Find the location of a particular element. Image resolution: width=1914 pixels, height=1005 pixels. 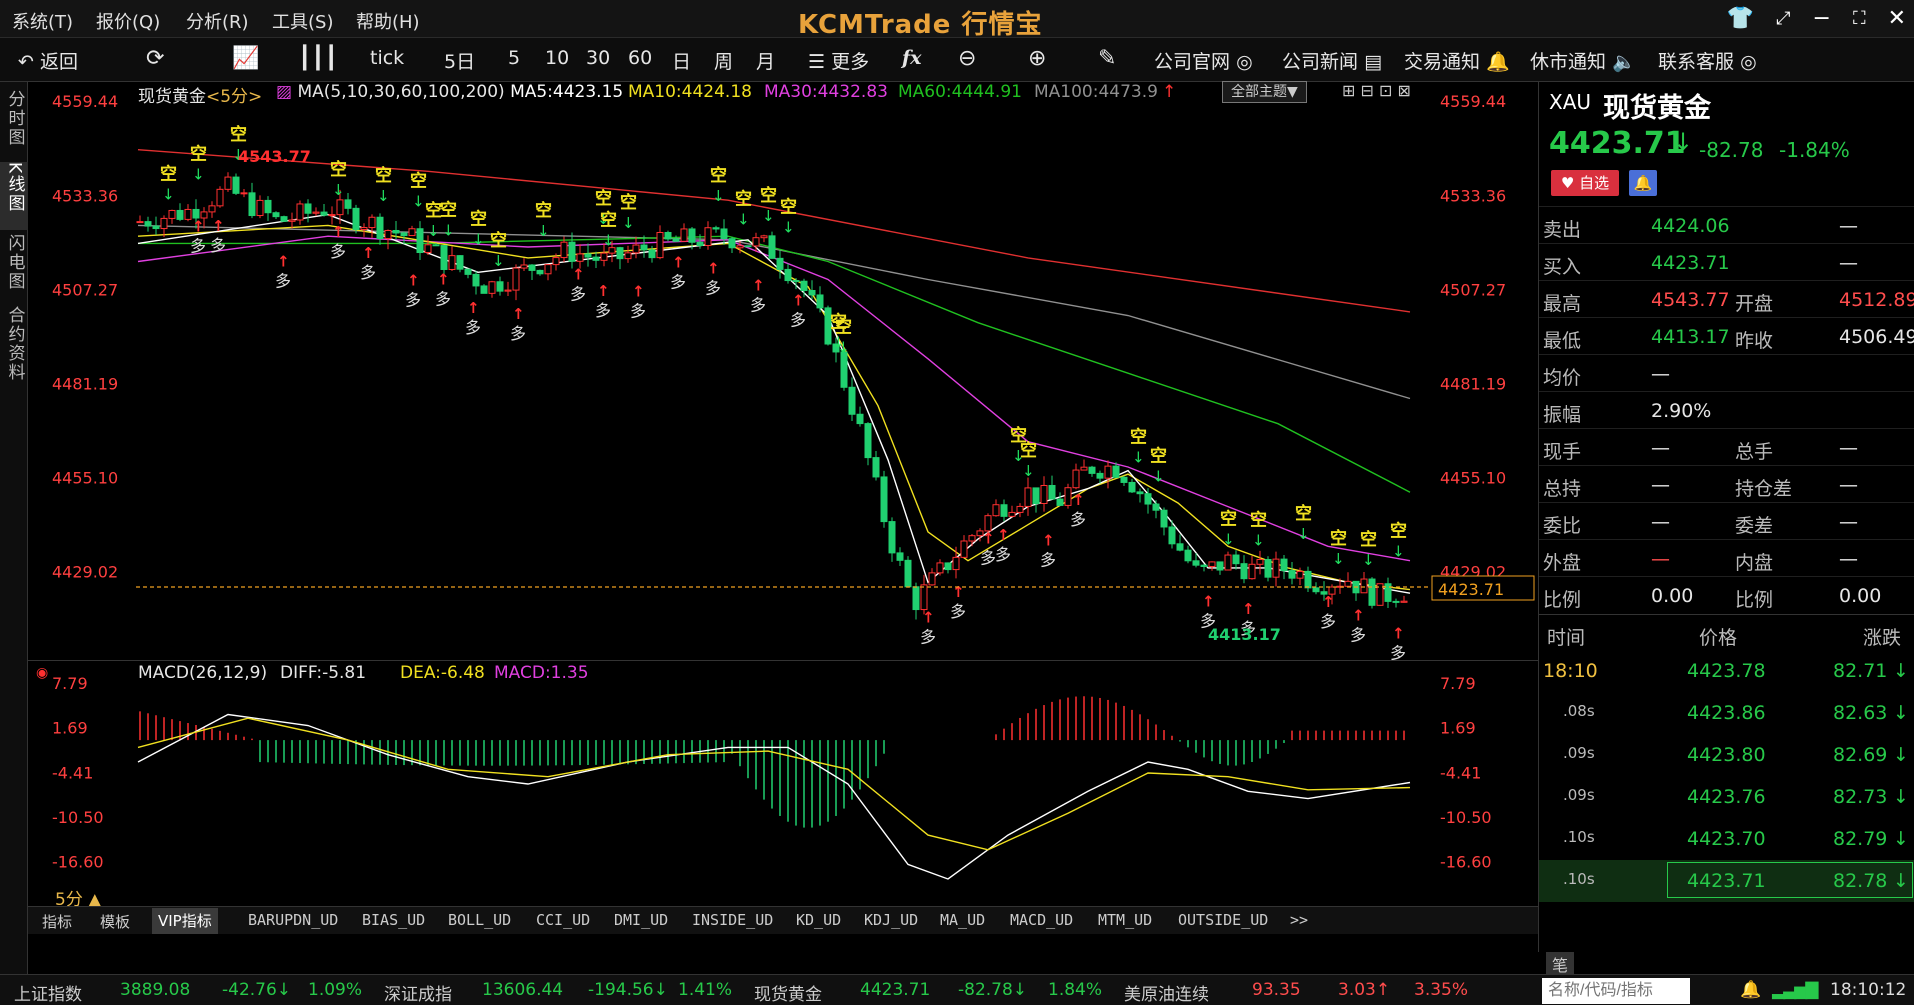

y-tick-right: 4559.44 is located at coordinates (1473, 101).